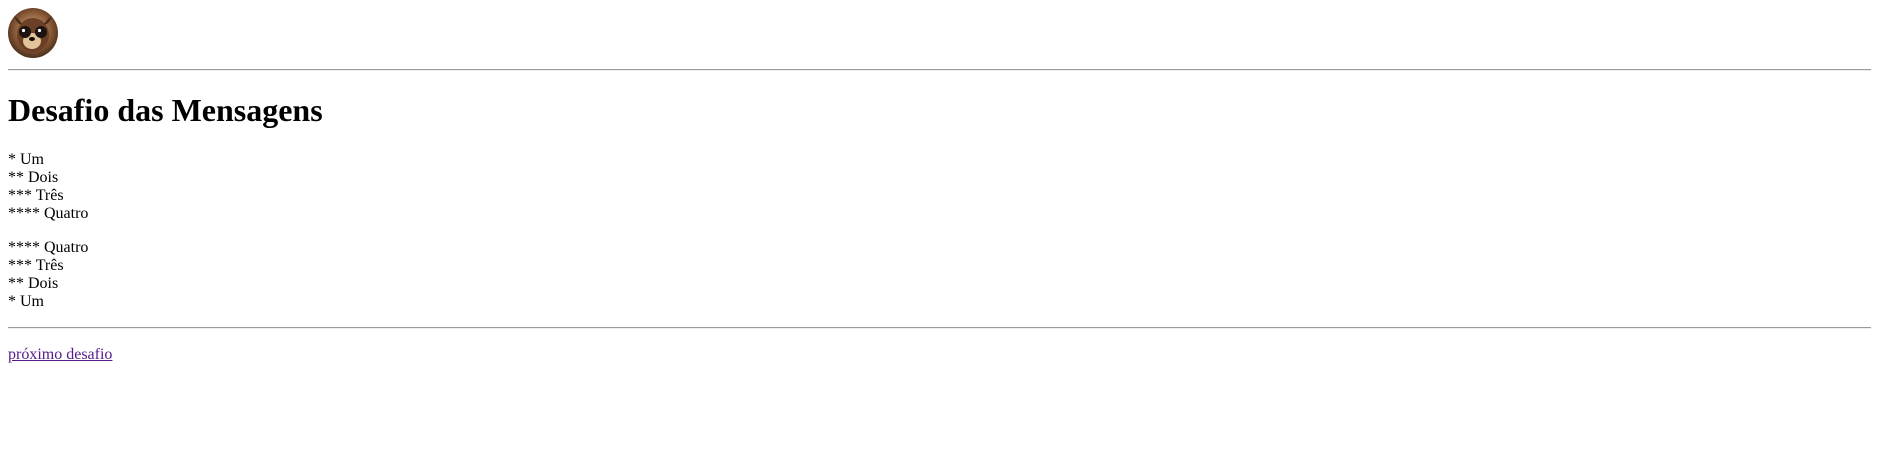  I want to click on dog-face-photo-icon, so click(33, 33).